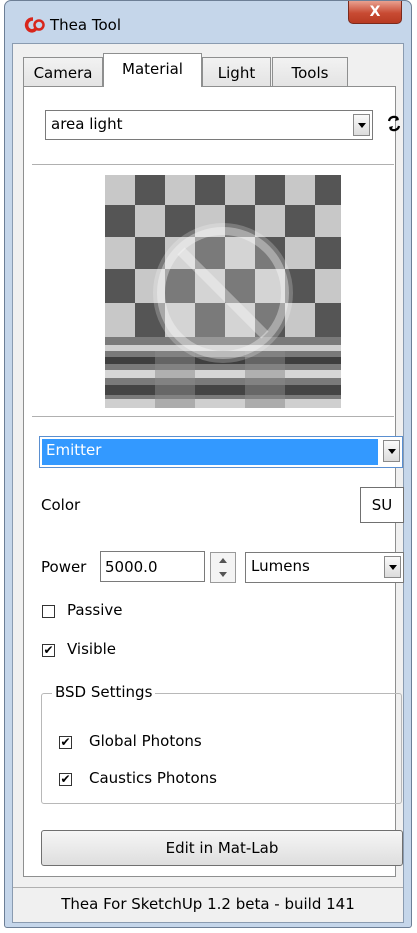 The image size is (417, 933). Describe the element at coordinates (64, 567) in the screenshot. I see `power-label: Power` at that location.